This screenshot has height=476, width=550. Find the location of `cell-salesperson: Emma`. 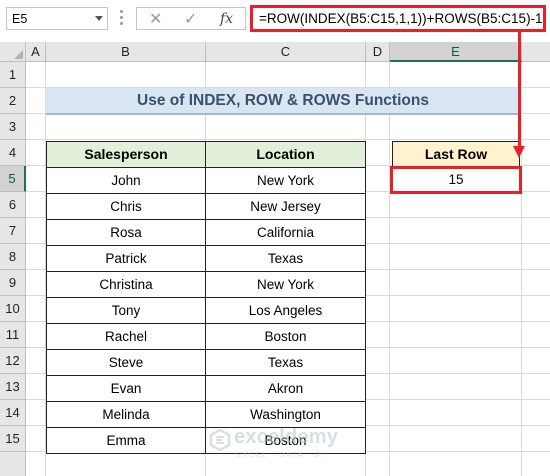

cell-salesperson: Emma is located at coordinates (126, 441).